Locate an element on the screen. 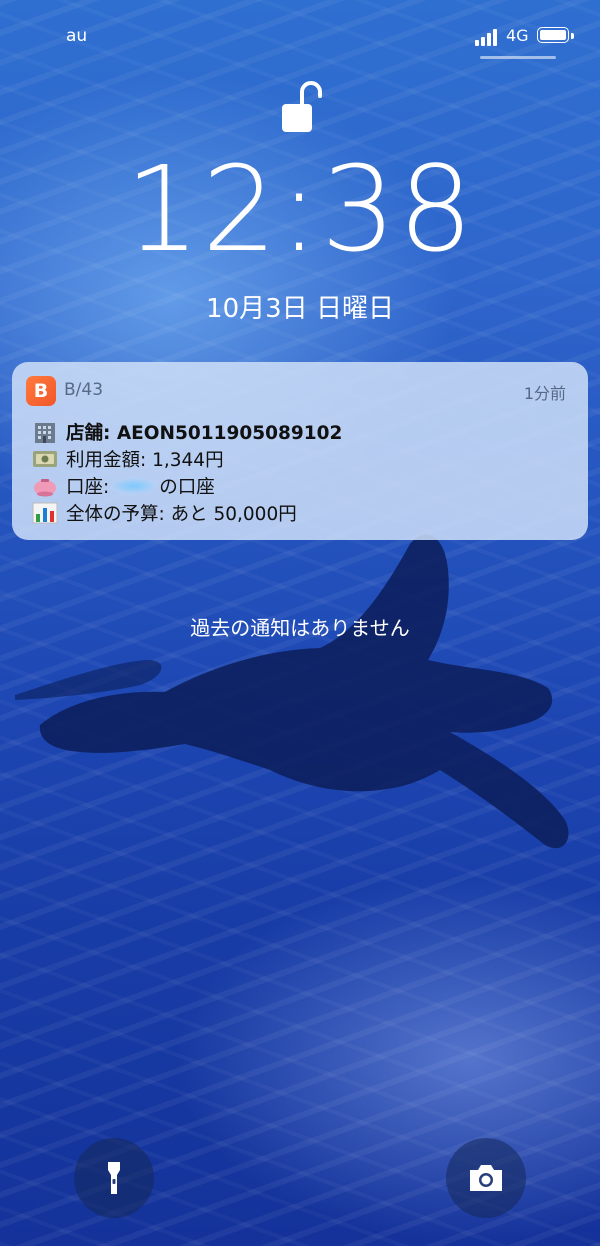 Image resolution: width=600 pixels, height=1246 pixels. camera-icon is located at coordinates (486, 1178).